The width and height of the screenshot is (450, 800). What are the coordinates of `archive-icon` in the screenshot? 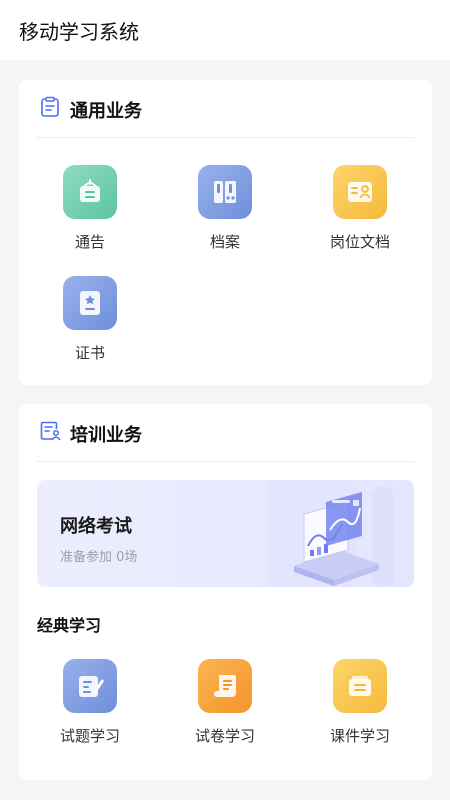 It's located at (225, 192).